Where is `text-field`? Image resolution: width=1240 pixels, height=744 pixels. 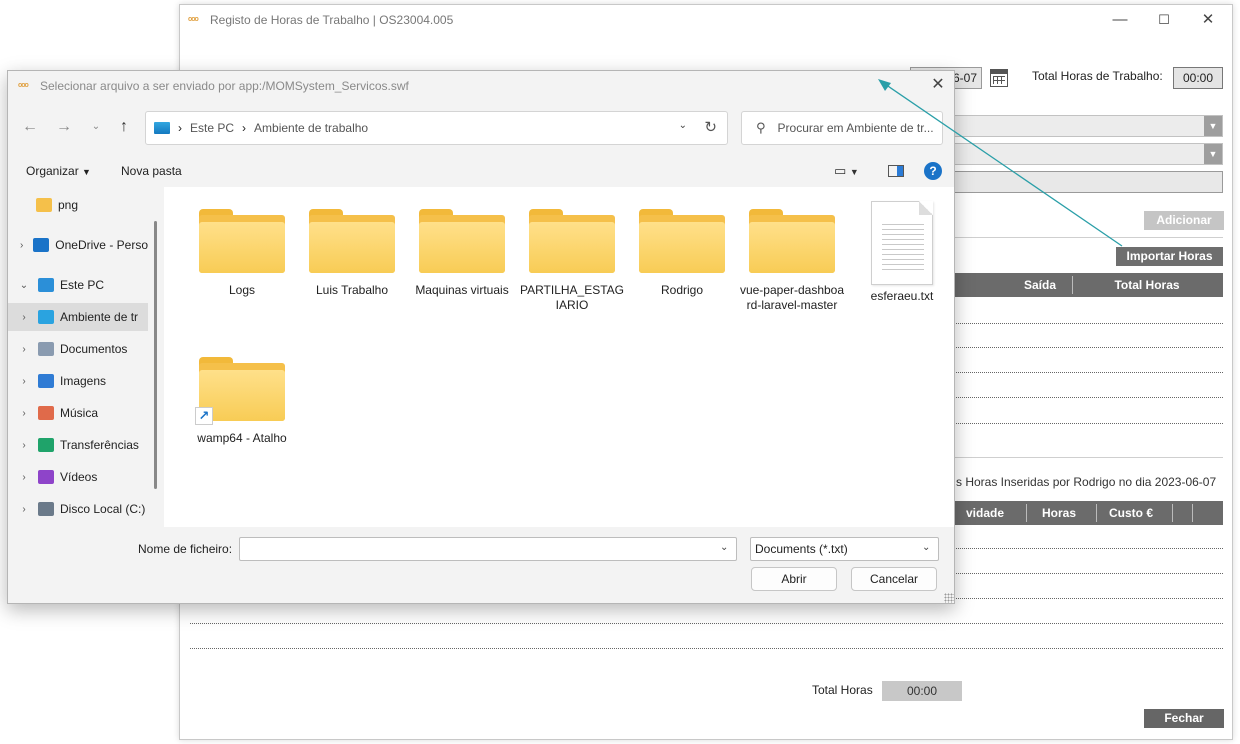 text-field is located at coordinates (1086, 182).